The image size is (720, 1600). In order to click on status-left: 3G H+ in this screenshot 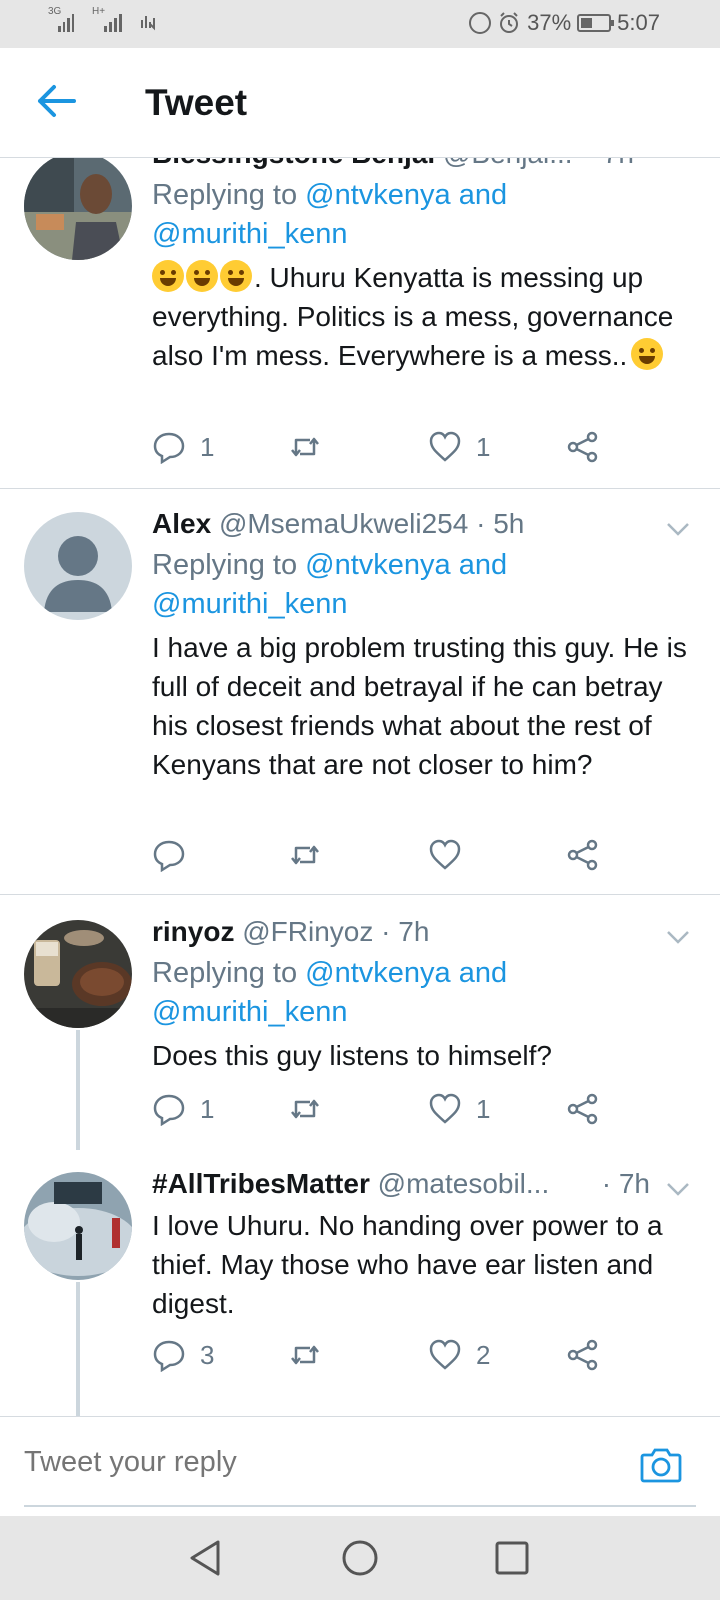, I will do `click(104, 19)`.